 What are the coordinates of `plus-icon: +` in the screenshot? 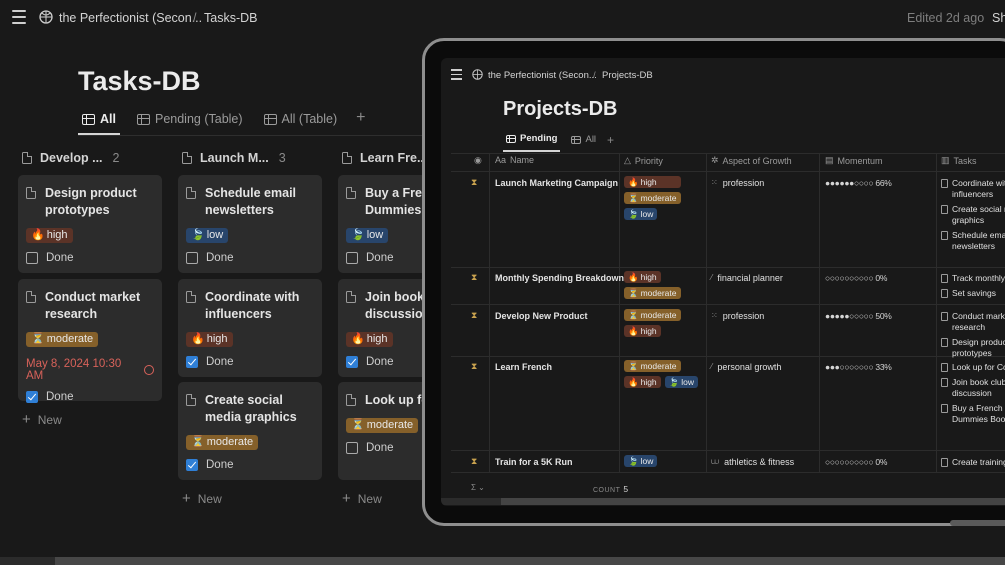 It's located at (26, 419).